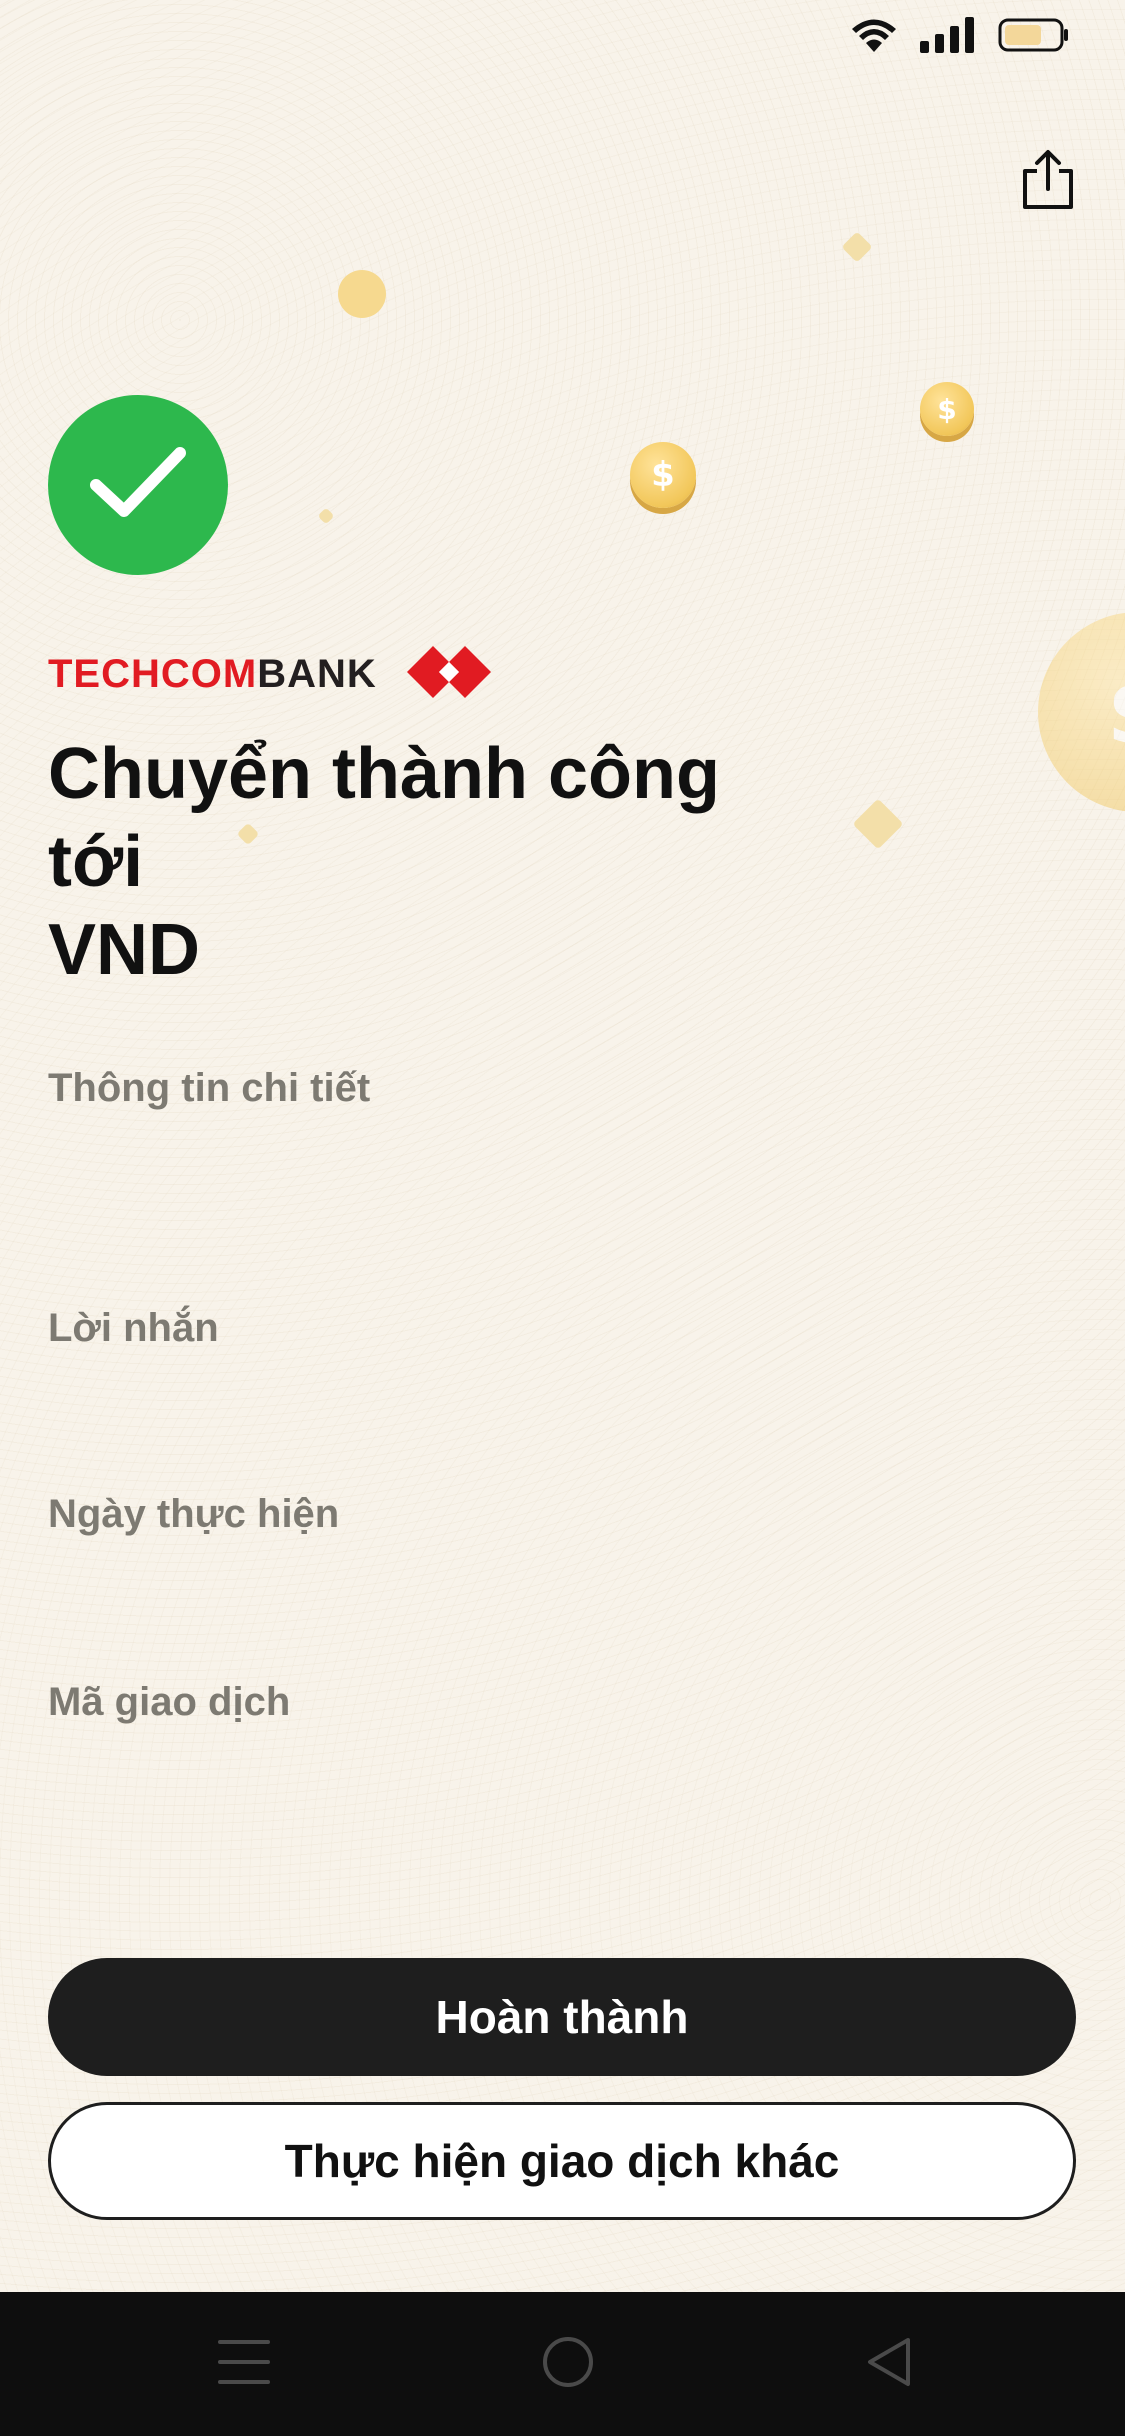 The image size is (1125, 2436). Describe the element at coordinates (96, 862) in the screenshot. I see `title-line-2: tới` at that location.